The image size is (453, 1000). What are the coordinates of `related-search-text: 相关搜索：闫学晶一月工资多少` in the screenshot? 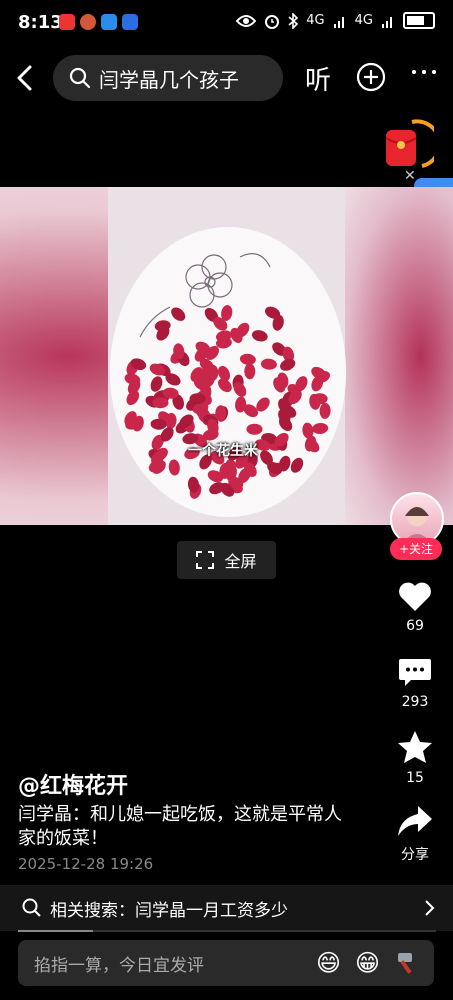 It's located at (169, 910).